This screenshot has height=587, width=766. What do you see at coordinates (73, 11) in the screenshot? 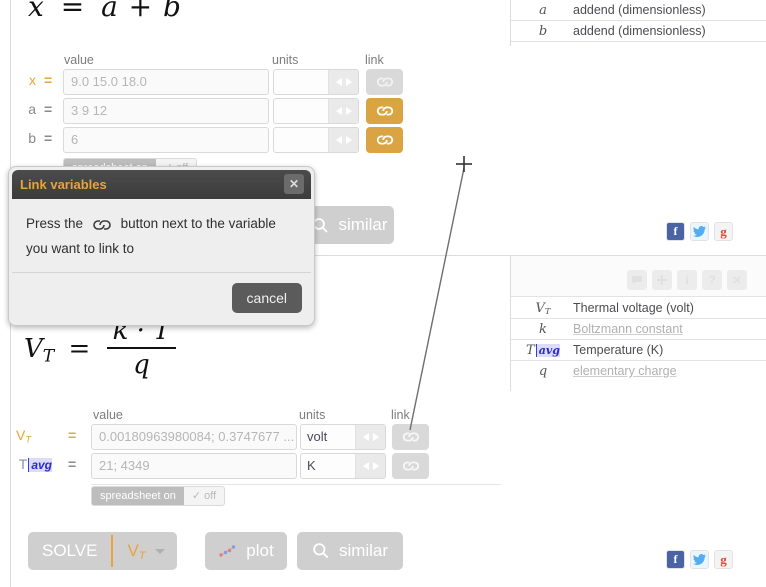
I see `equation-op: =` at bounding box center [73, 11].